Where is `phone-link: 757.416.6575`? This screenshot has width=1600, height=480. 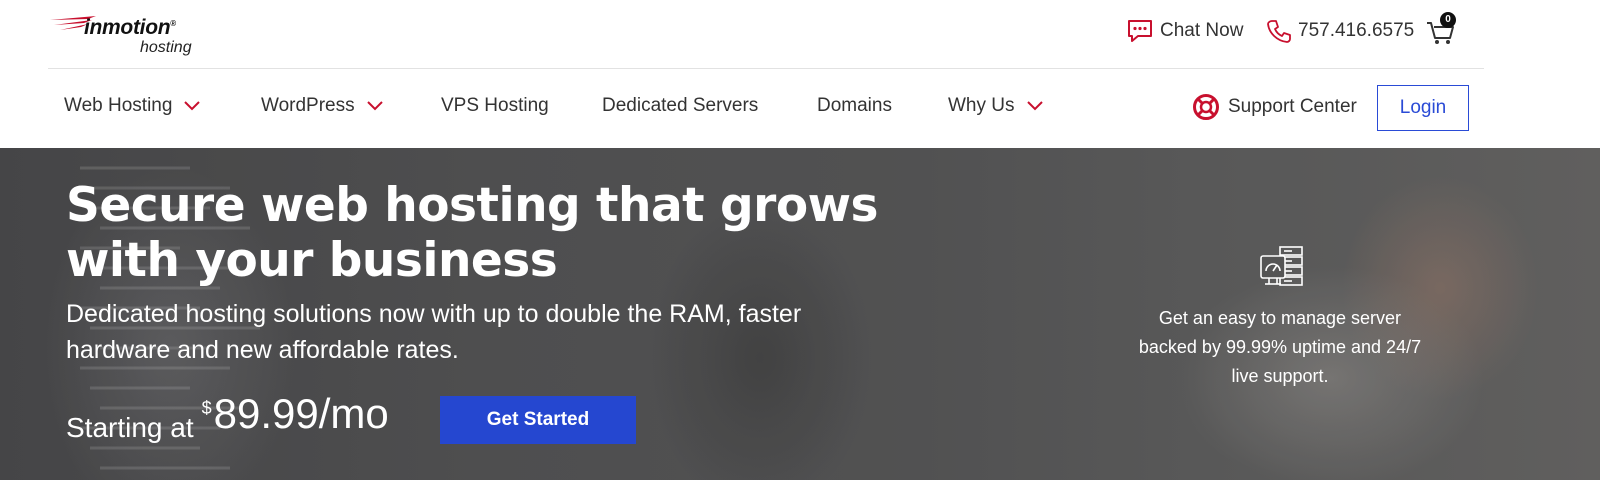 phone-link: 757.416.6575 is located at coordinates (1340, 31).